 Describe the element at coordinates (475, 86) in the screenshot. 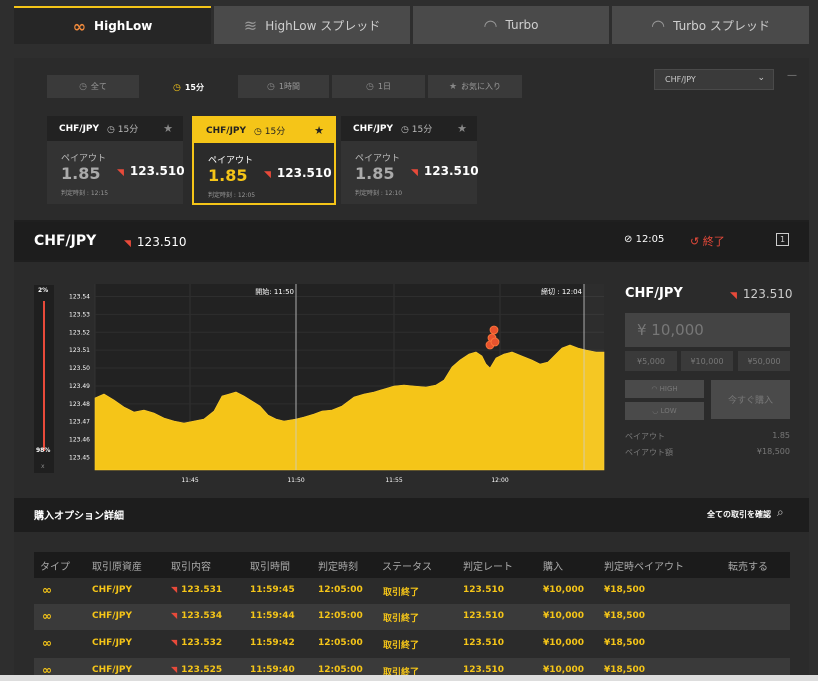

I see `filter-tab-favorites: ★ お気に入り` at that location.